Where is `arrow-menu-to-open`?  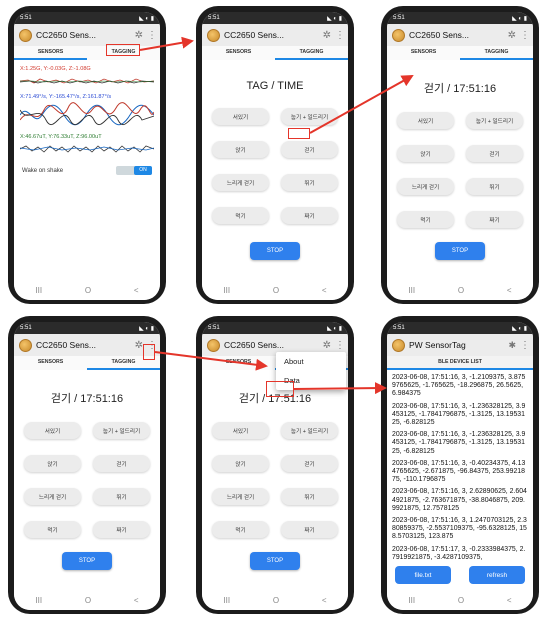 arrow-menu-to-open is located at coordinates (211, 361).